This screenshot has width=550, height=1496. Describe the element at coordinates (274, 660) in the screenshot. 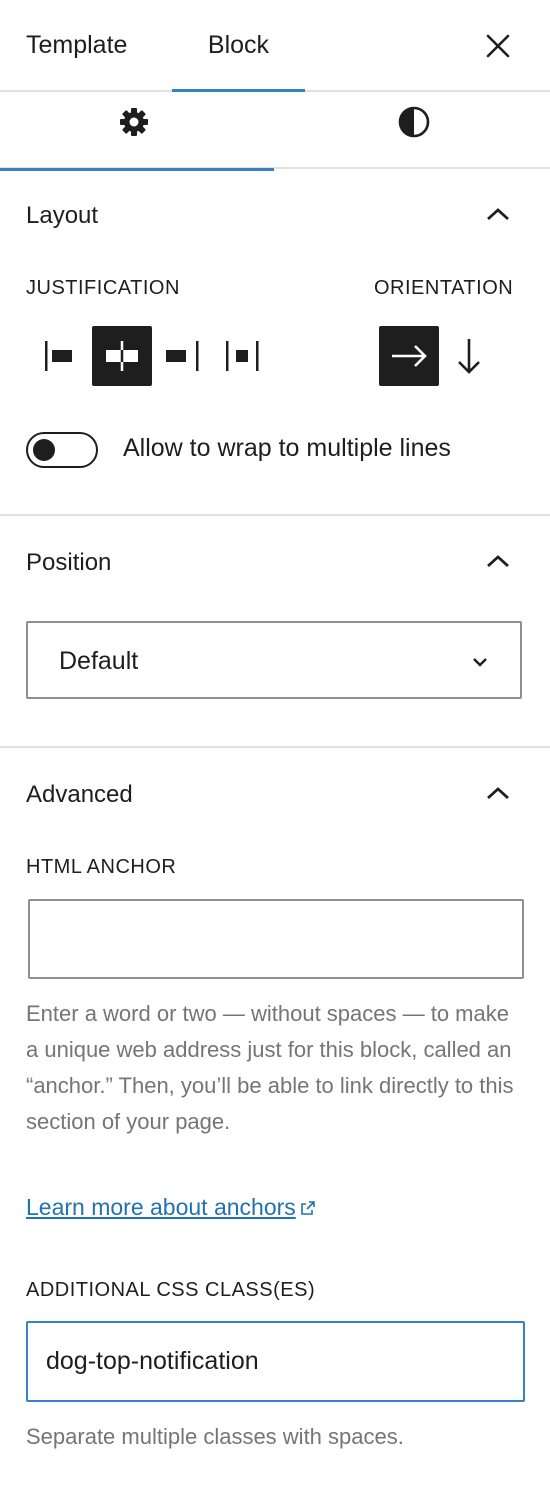

I see `position-select: Default` at that location.